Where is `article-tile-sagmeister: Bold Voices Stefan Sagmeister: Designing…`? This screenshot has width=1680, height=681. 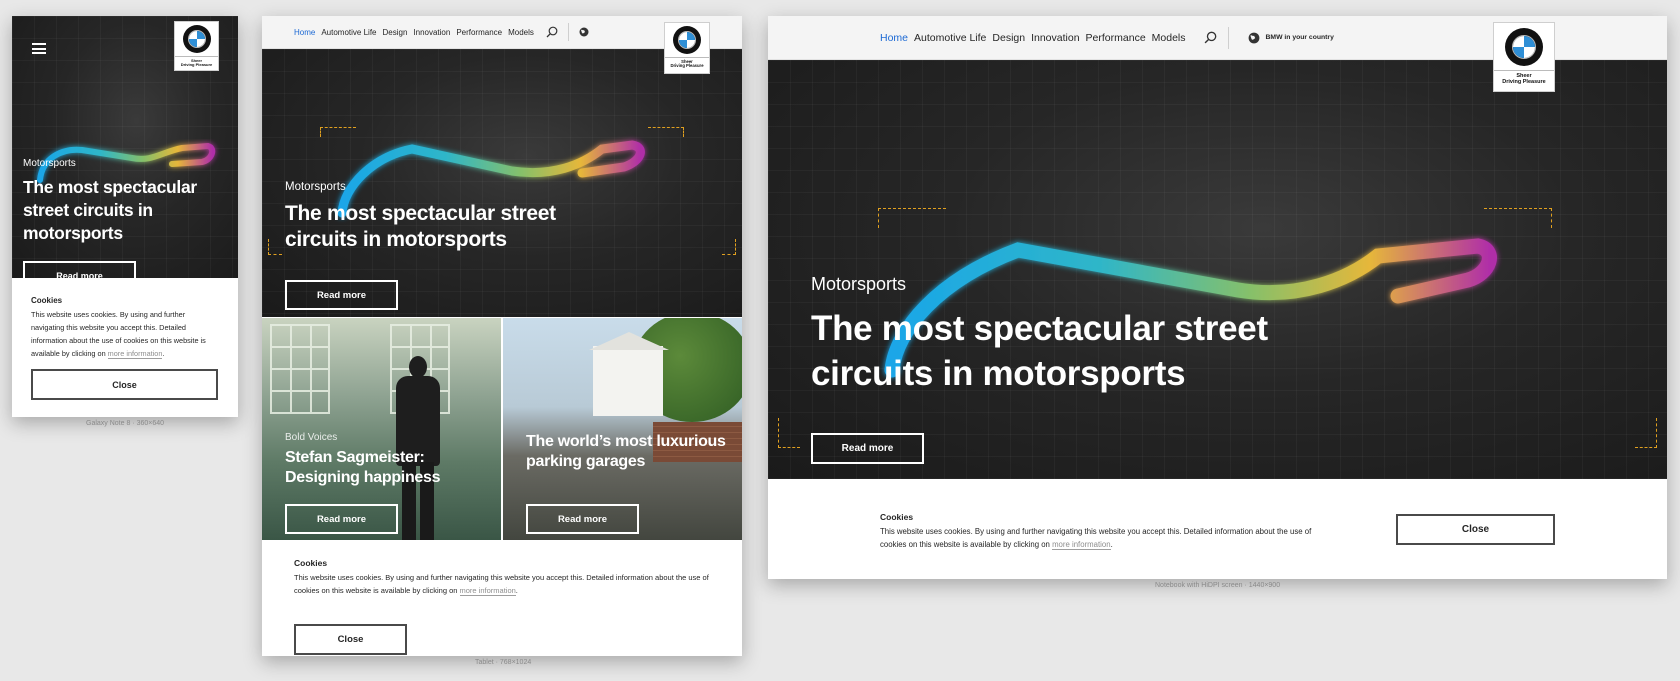 article-tile-sagmeister: Bold Voices Stefan Sagmeister: Designing… is located at coordinates (381, 429).